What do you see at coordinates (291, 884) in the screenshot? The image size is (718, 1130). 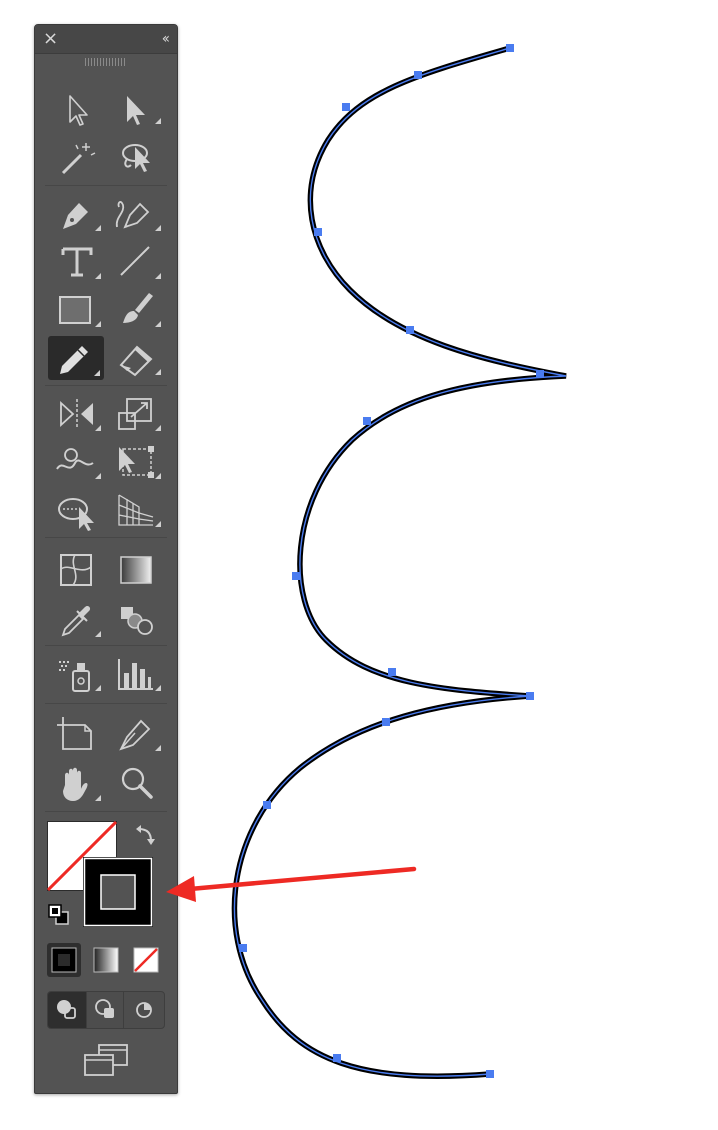 I see `red-arrow-icon` at bounding box center [291, 884].